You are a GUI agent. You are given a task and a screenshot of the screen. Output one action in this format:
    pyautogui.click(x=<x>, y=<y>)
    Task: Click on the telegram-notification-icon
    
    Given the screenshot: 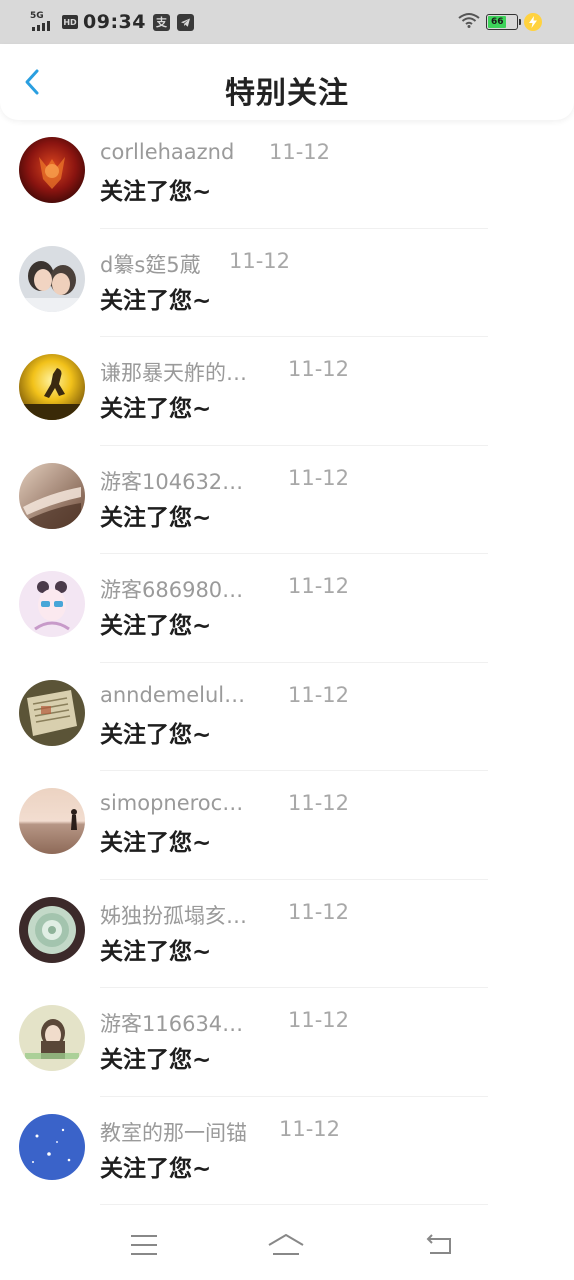 What is the action you would take?
    pyautogui.click(x=185, y=22)
    